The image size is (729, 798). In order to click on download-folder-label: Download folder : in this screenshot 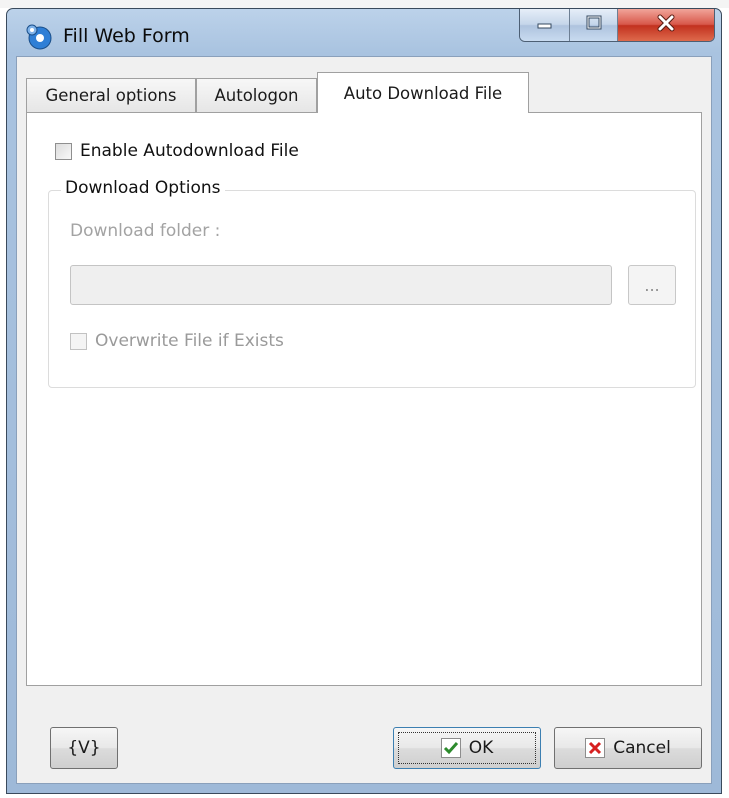, I will do `click(145, 231)`.